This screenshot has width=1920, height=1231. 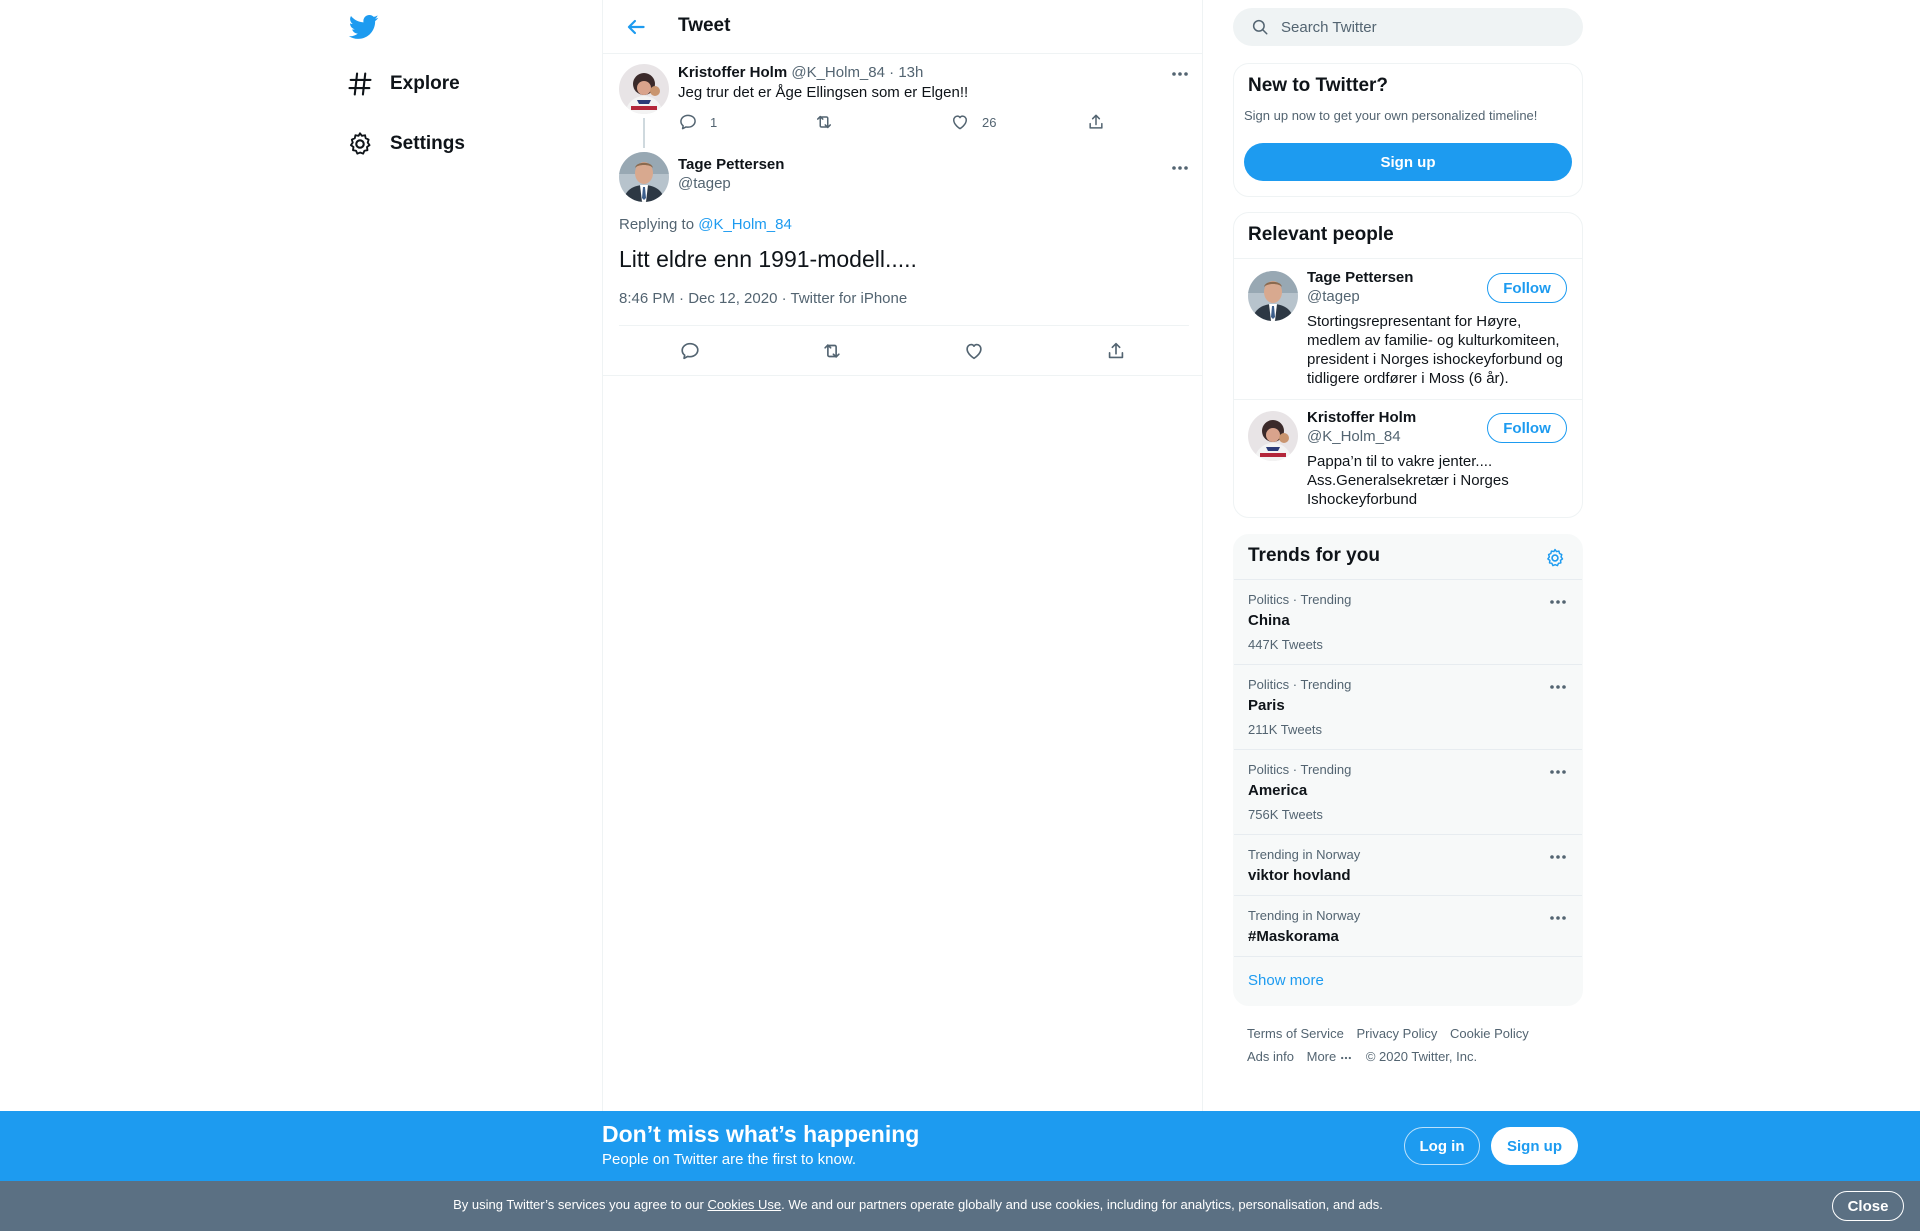 I want to click on back-button, so click(x=636, y=27).